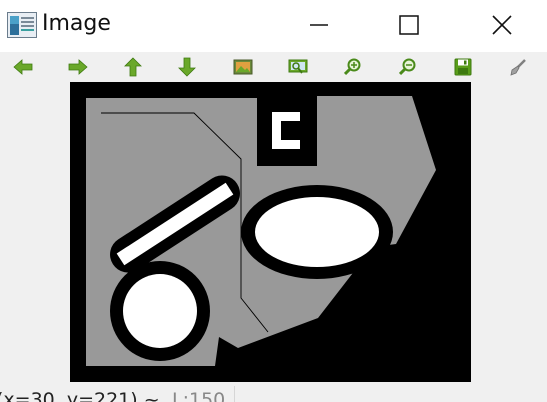  I want to click on up-button, so click(133, 67).